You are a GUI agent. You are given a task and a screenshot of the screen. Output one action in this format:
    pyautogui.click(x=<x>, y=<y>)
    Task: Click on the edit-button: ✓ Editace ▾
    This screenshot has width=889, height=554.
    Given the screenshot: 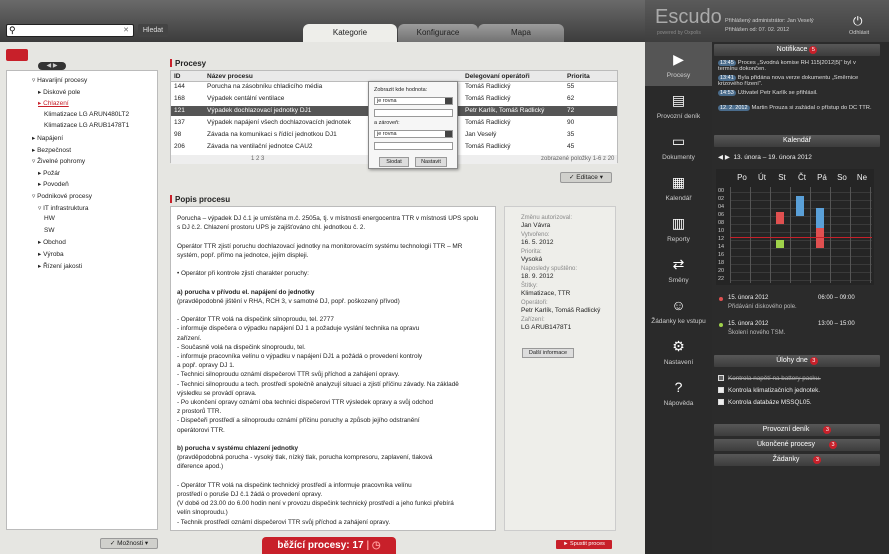 What is the action you would take?
    pyautogui.click(x=586, y=177)
    